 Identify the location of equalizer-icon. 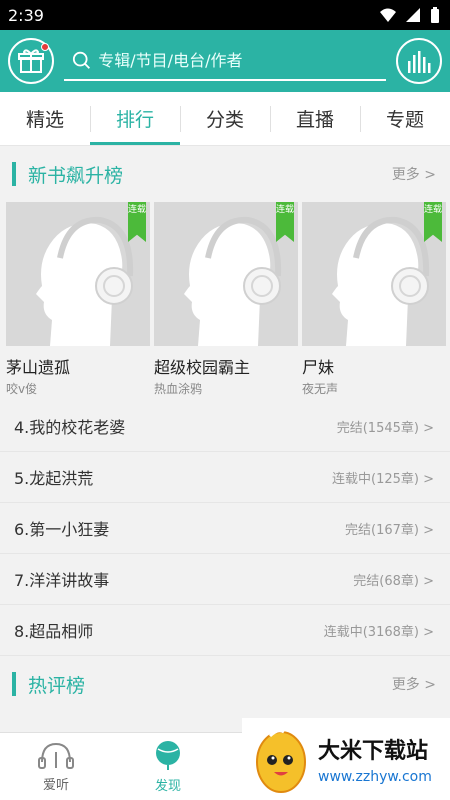
(419, 62).